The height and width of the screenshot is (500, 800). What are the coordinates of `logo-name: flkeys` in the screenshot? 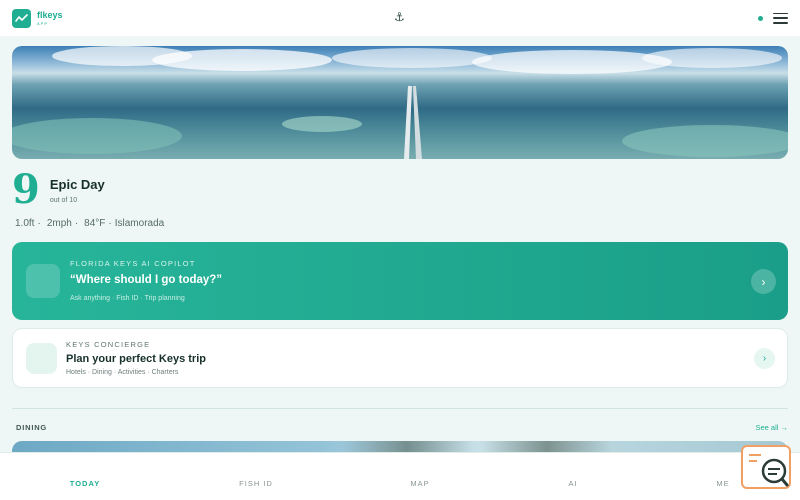 It's located at (50, 14).